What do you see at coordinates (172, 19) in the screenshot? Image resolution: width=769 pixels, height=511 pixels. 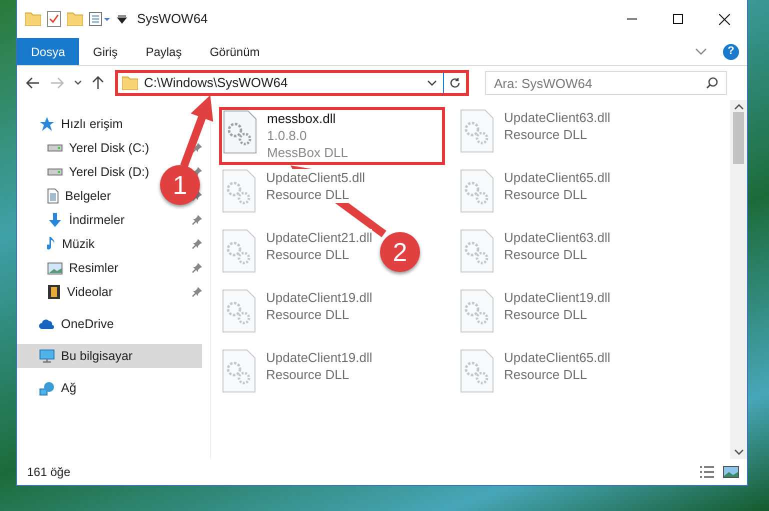 I see `window-title: SysWOW64` at bounding box center [172, 19].